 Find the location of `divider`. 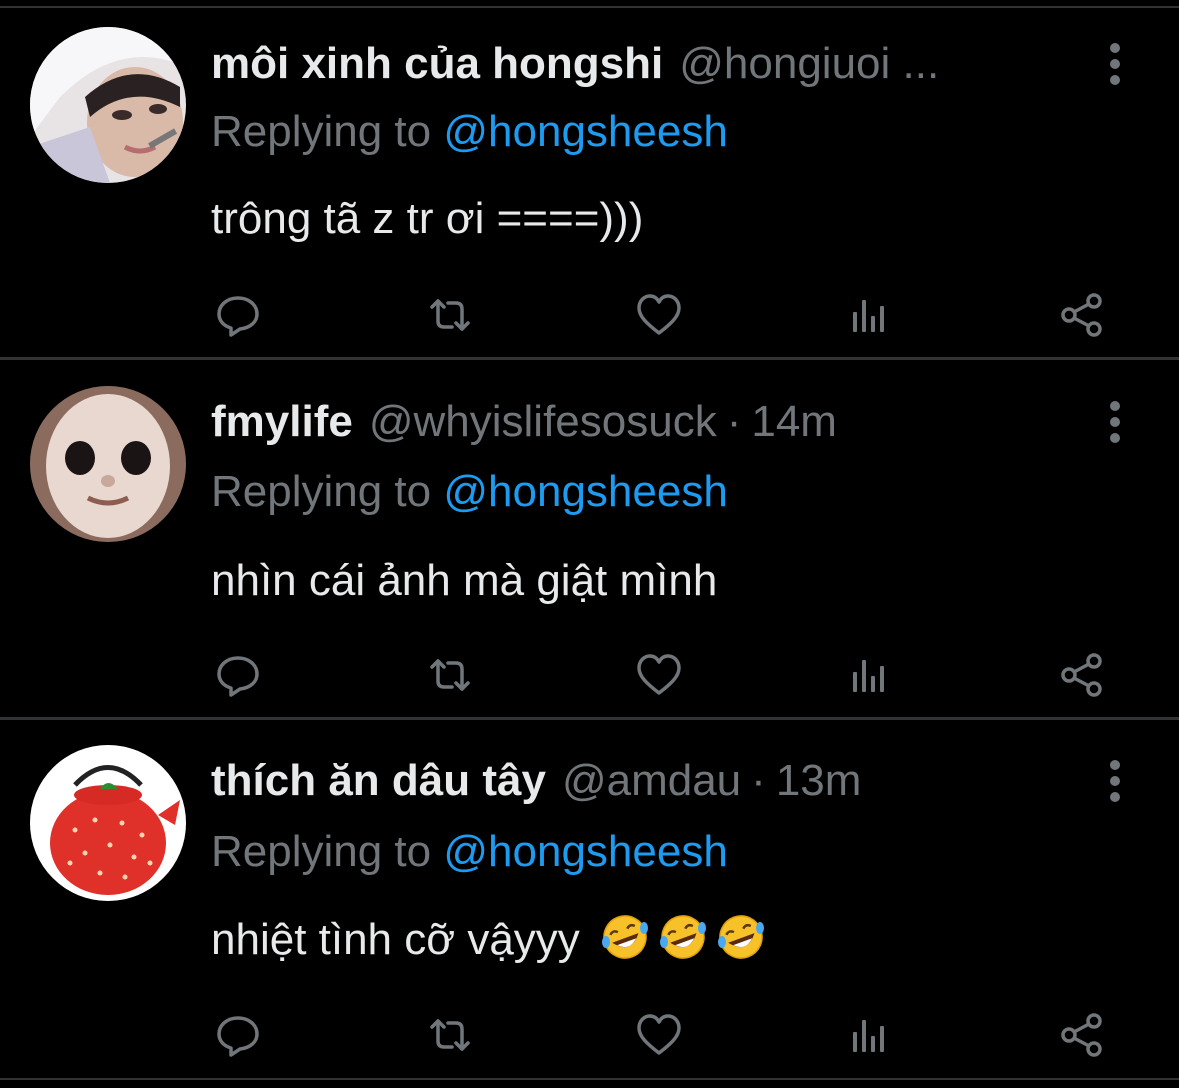

divider is located at coordinates (589, 1079).